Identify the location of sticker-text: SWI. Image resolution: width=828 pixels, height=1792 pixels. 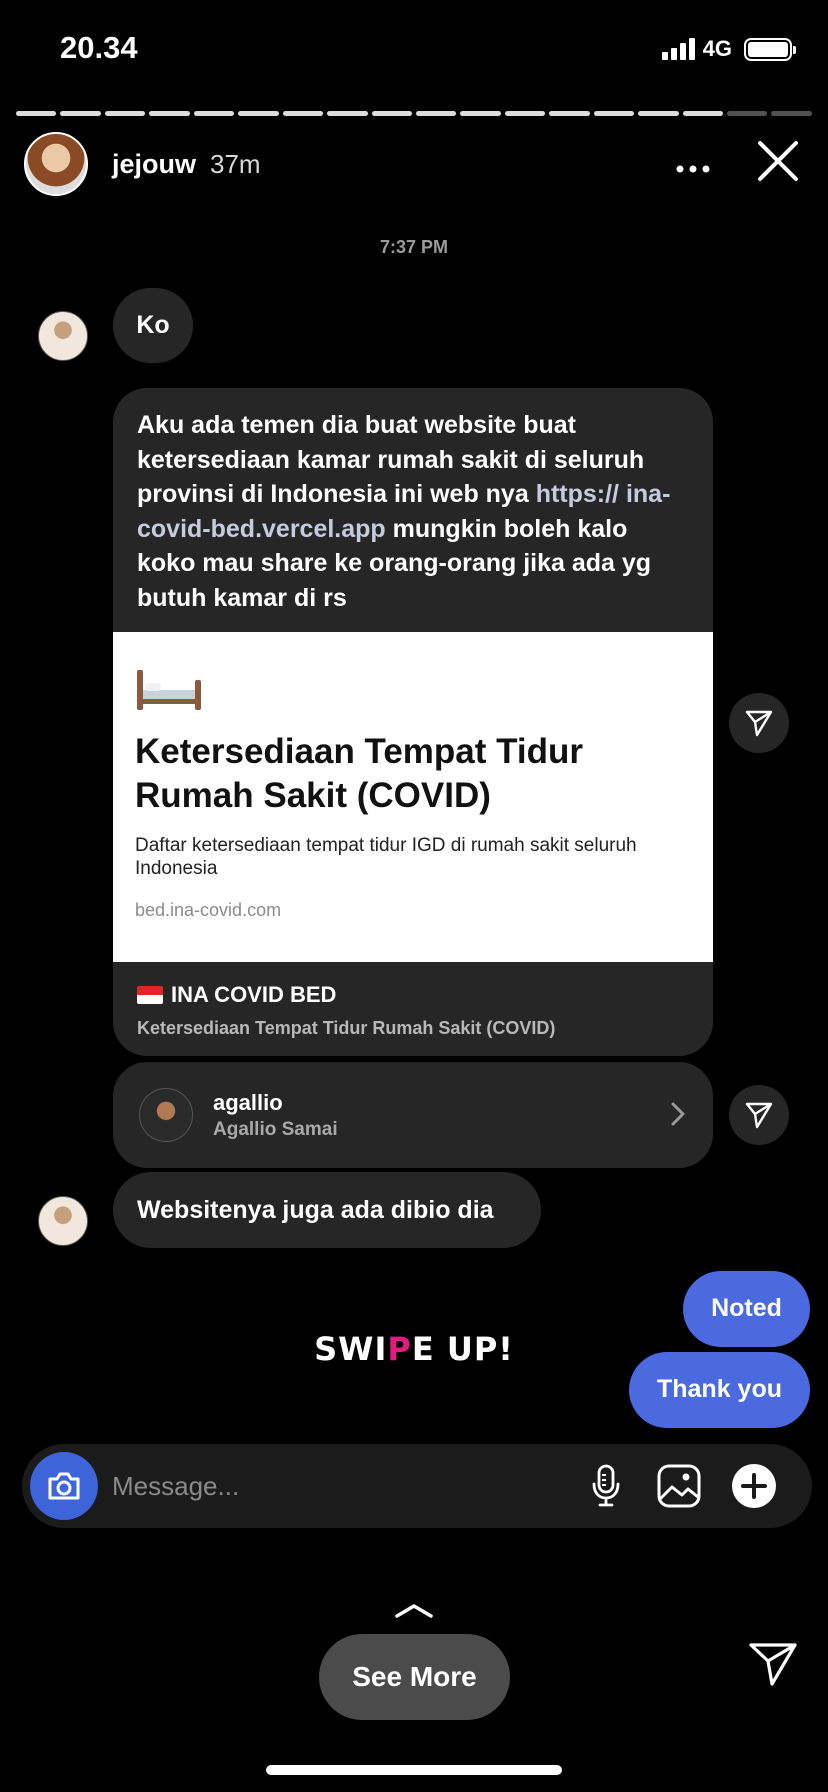
(351, 1349).